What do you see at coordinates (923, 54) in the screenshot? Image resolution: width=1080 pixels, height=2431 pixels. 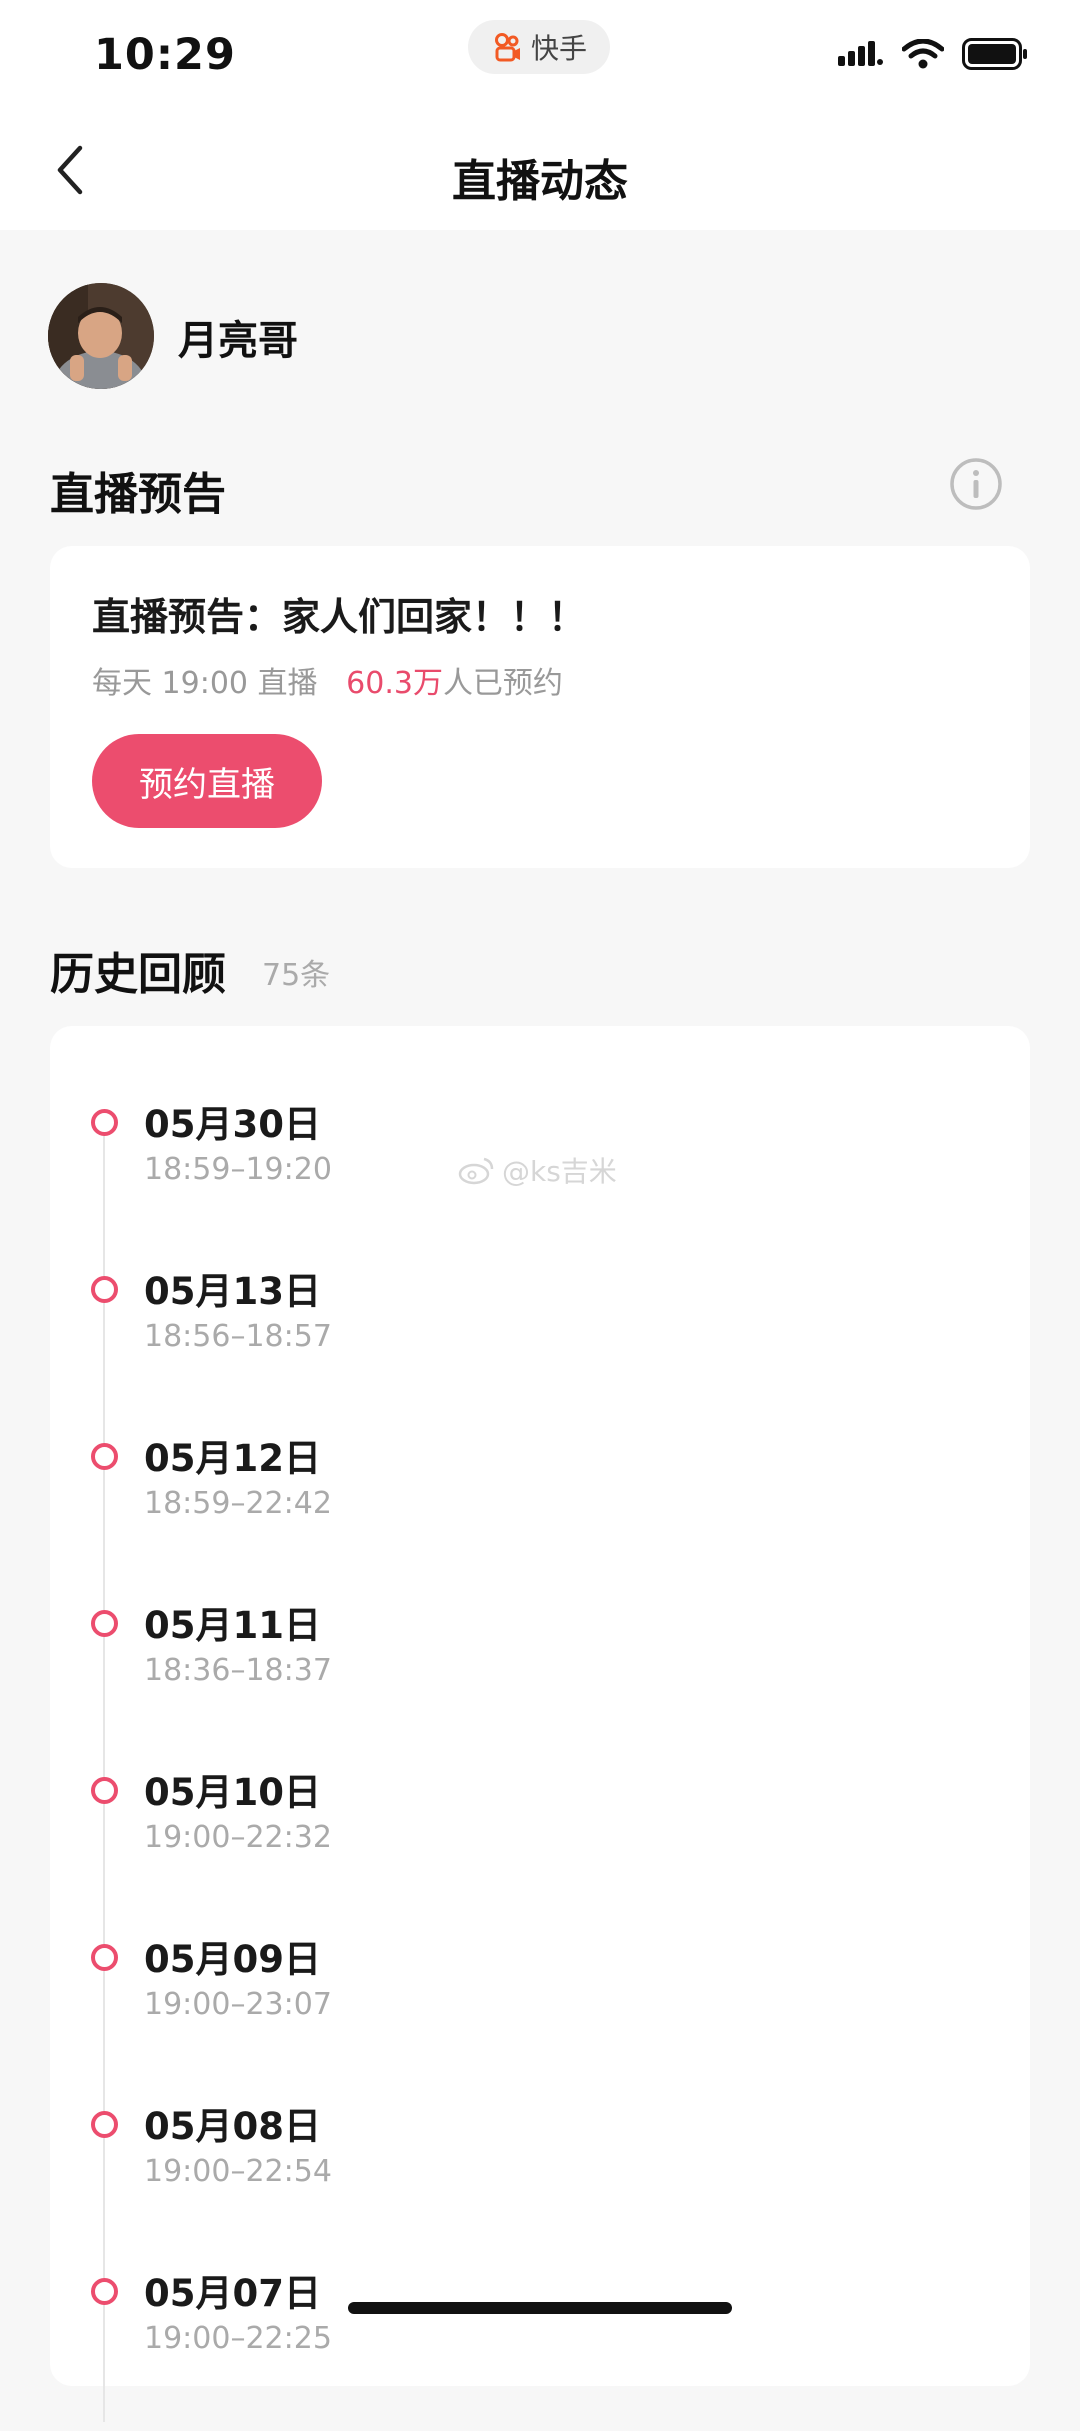 I see `wifi-icon` at bounding box center [923, 54].